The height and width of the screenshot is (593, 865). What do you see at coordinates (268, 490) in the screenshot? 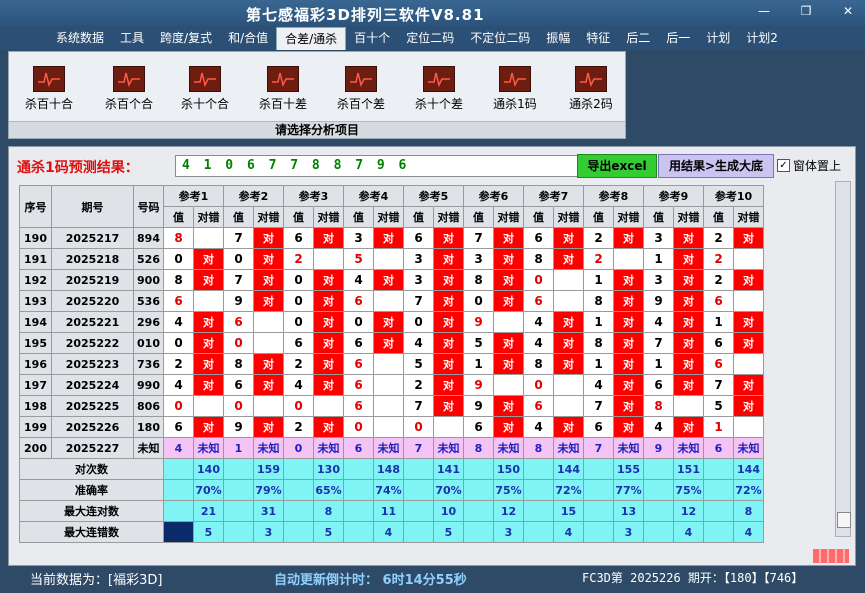
I see `stat-value: 79%` at bounding box center [268, 490].